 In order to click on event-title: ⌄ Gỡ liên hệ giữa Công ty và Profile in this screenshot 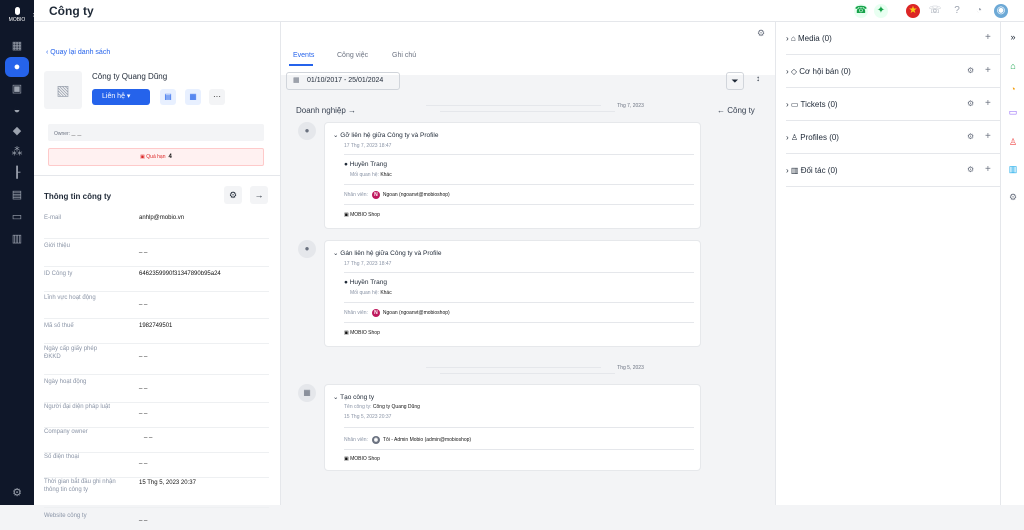, I will do `click(385, 135)`.